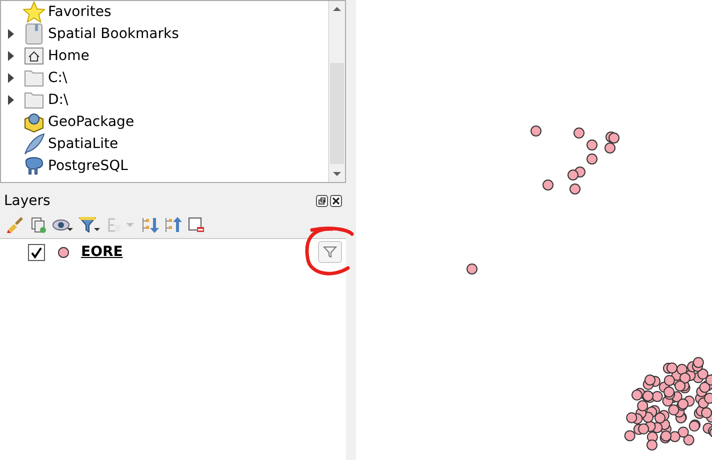 The image size is (712, 460). What do you see at coordinates (80, 12) in the screenshot?
I see `browser-item: Favorites` at bounding box center [80, 12].